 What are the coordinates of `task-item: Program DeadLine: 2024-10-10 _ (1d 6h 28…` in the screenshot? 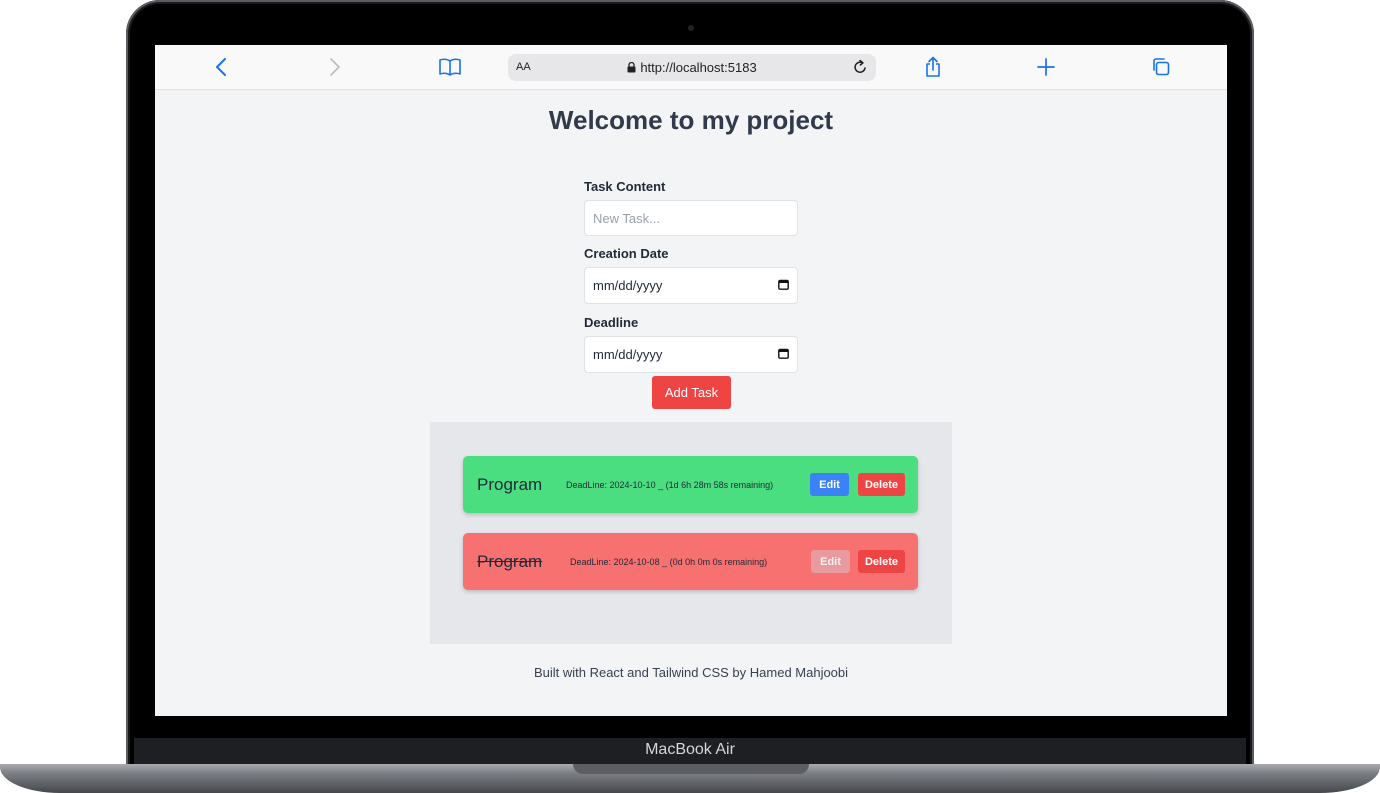 It's located at (690, 484).